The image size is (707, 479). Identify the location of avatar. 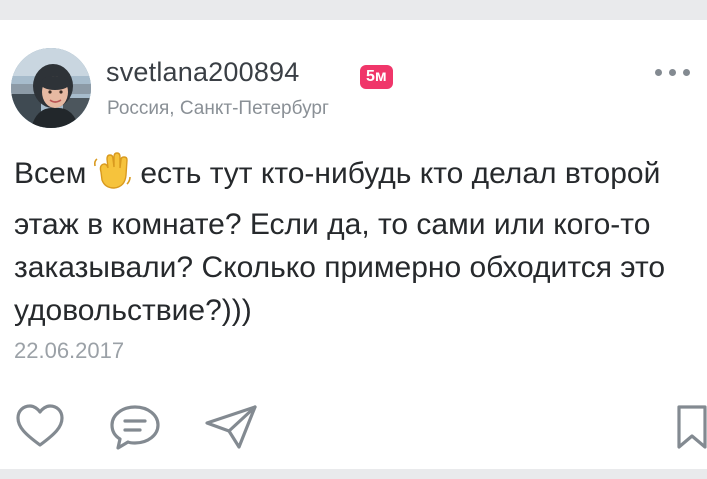
(51, 88).